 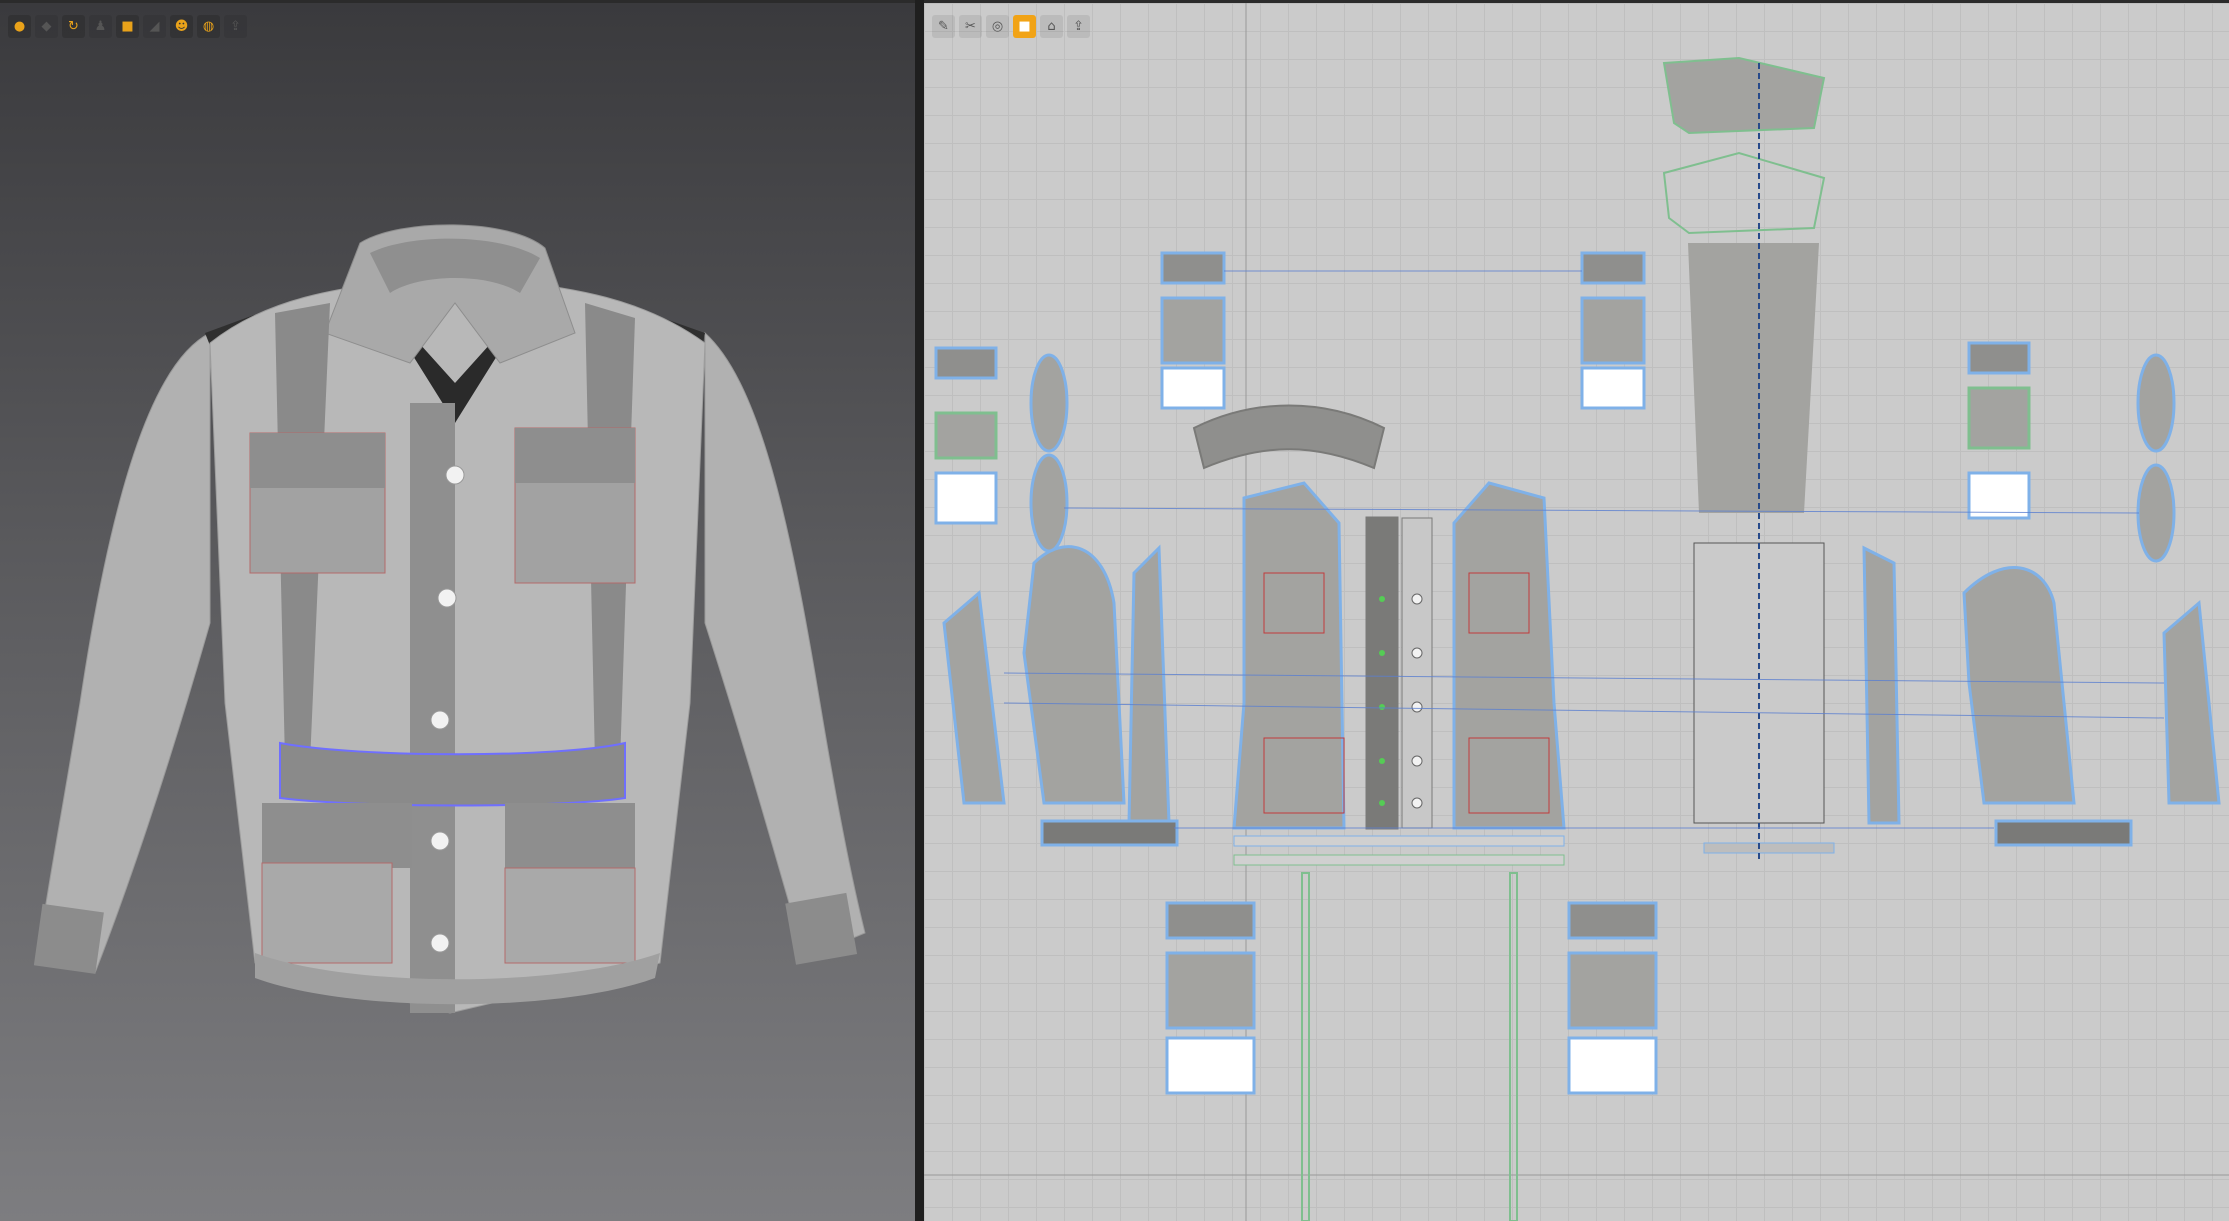 I want to click on left-cuff, so click(x=68, y=938).